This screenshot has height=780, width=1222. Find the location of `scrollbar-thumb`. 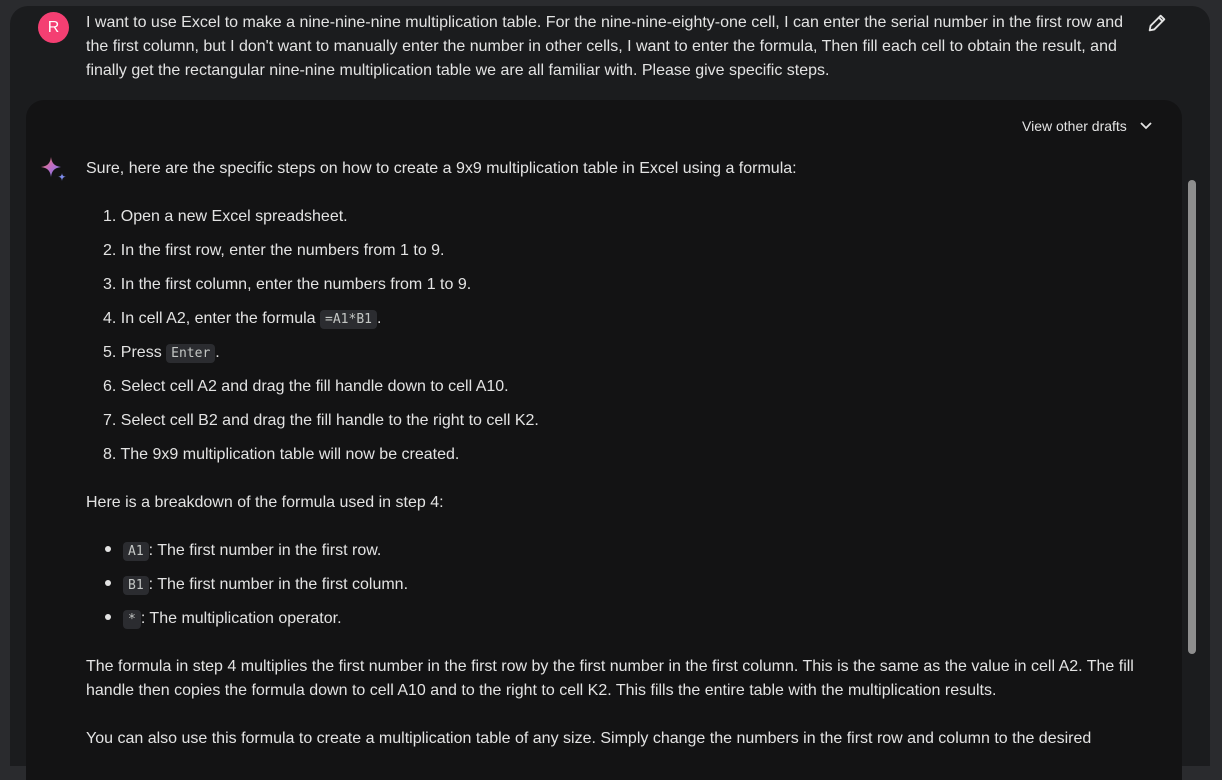

scrollbar-thumb is located at coordinates (1192, 417).